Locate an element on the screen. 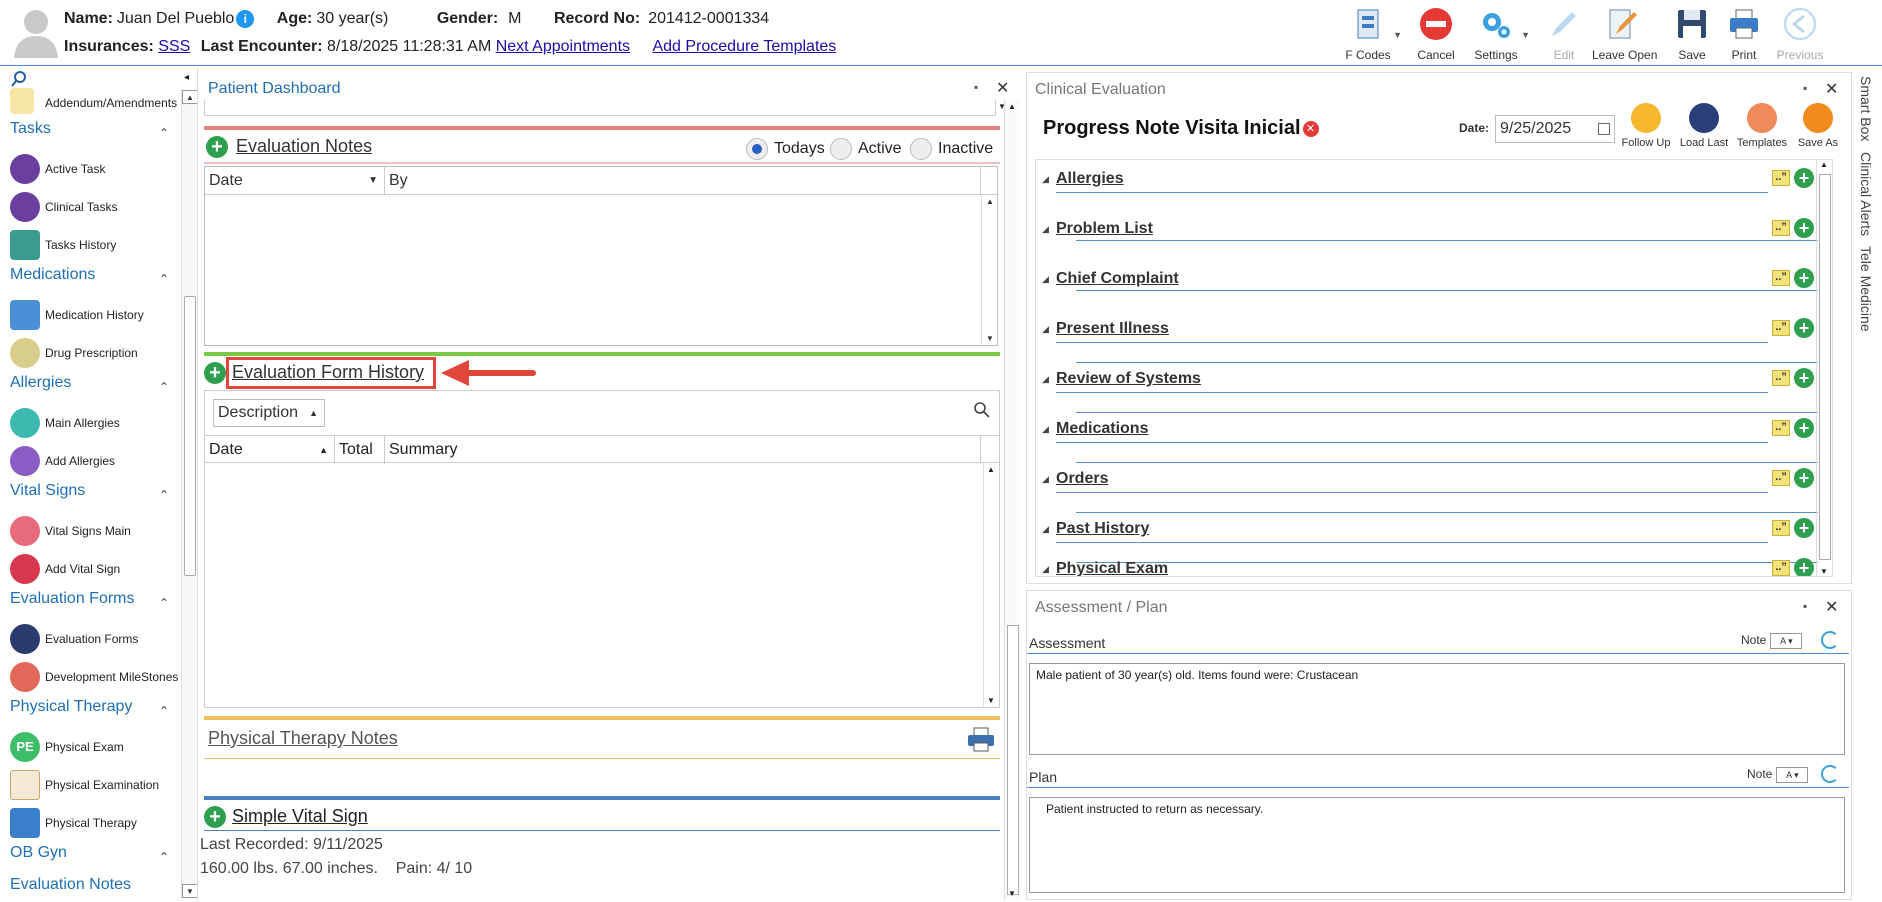 The height and width of the screenshot is (902, 1882). save-as-button: Save As is located at coordinates (1818, 126).